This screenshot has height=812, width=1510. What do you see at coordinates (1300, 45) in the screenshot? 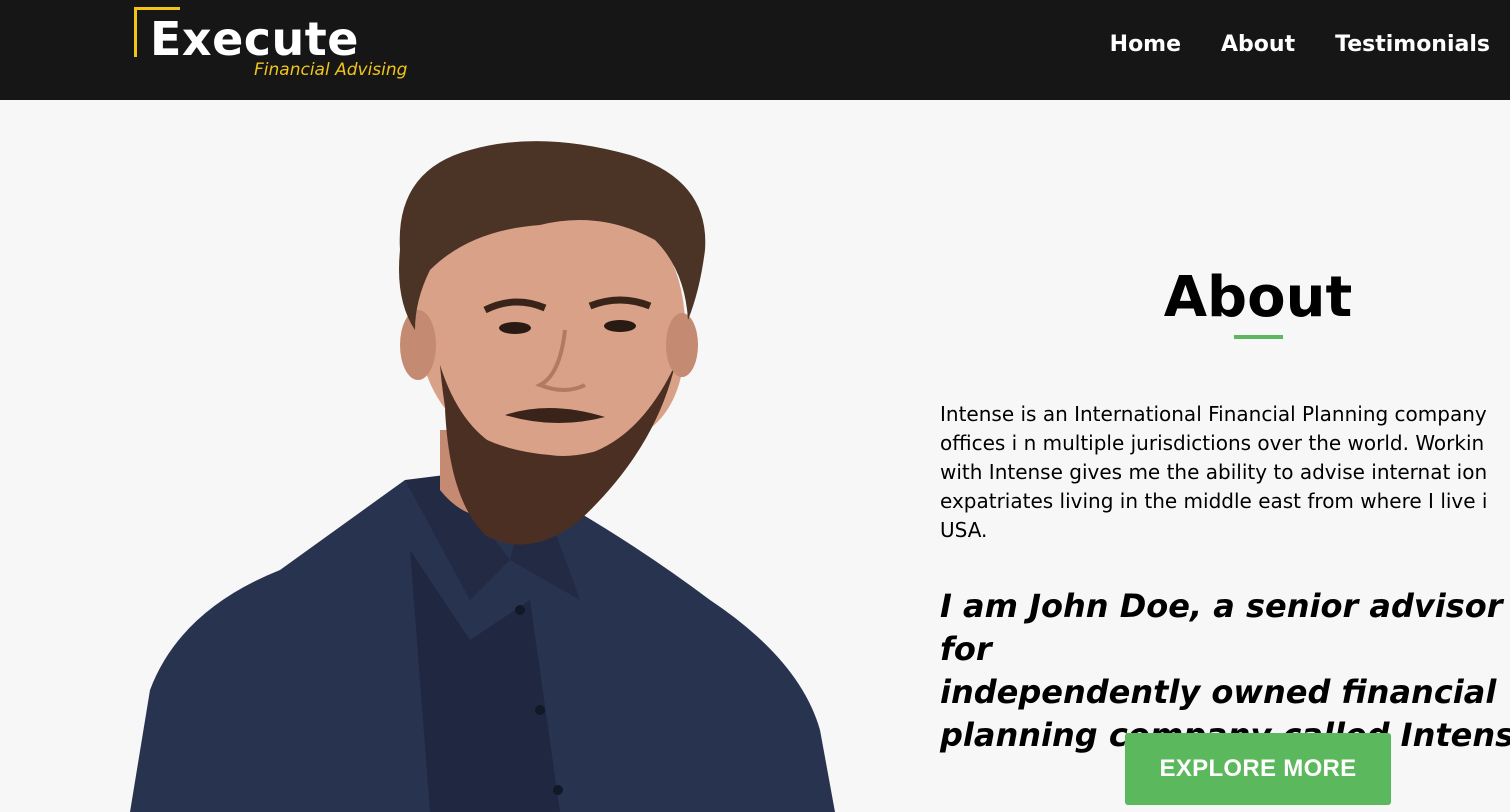
I see `main-nav: Home About Testimonials` at bounding box center [1300, 45].